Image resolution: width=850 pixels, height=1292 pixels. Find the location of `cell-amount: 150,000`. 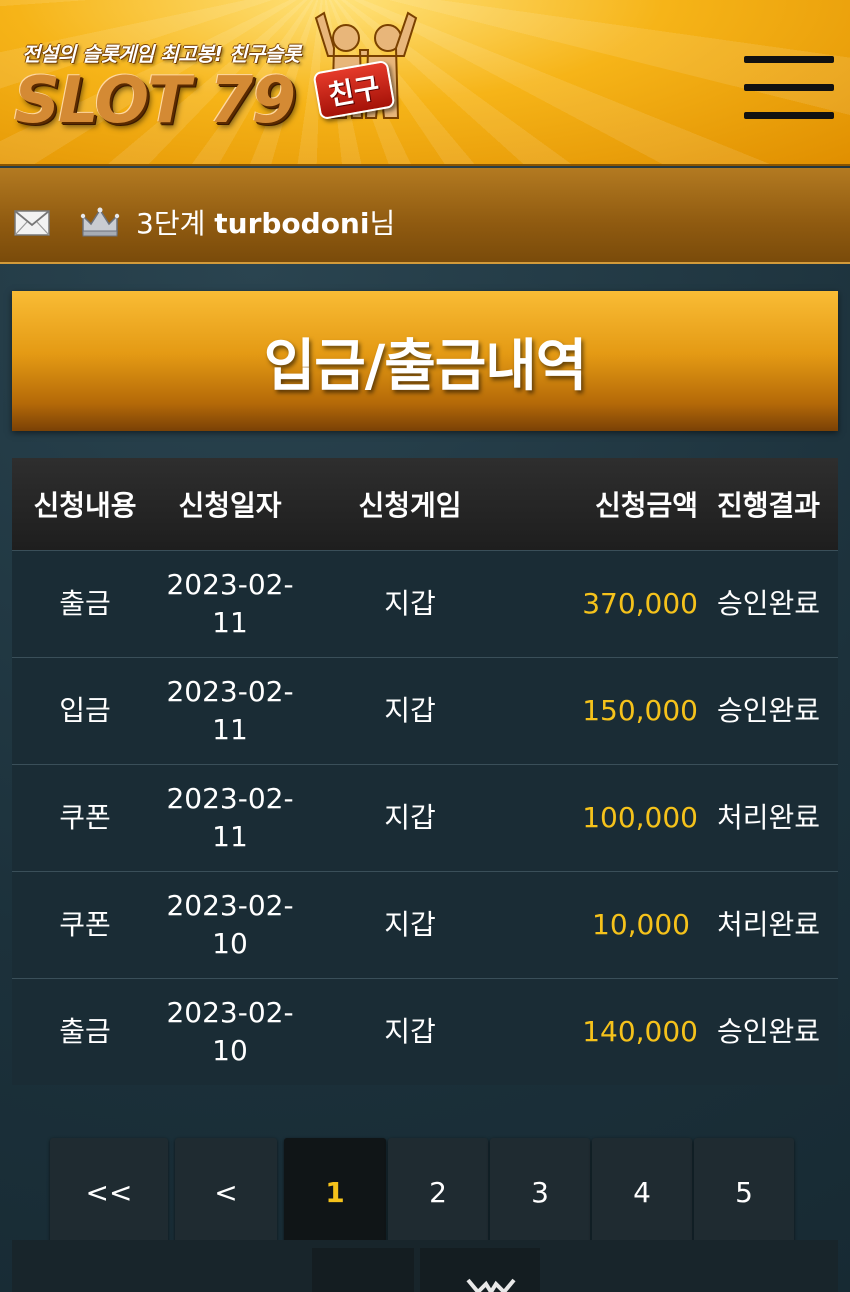

cell-amount: 150,000 is located at coordinates (640, 710).